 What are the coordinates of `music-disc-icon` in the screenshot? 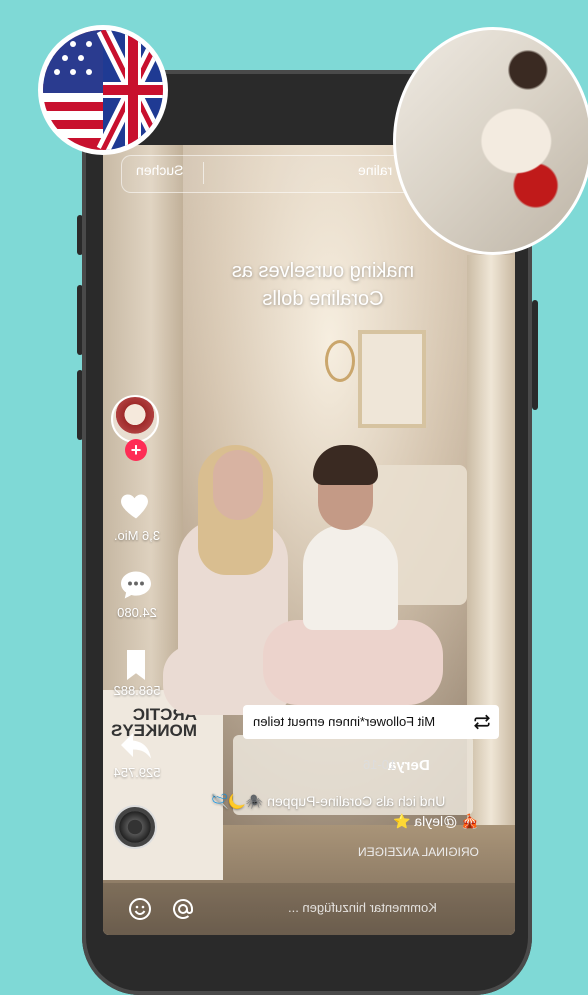 It's located at (135, 827).